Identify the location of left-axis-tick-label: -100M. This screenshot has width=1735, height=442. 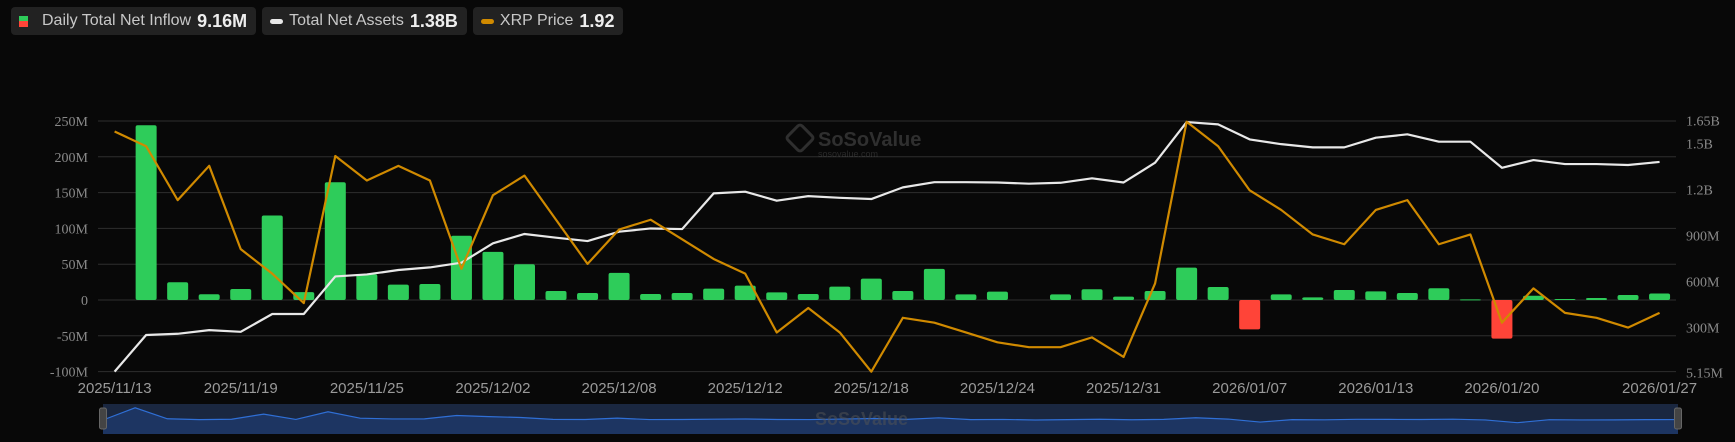
(69, 373).